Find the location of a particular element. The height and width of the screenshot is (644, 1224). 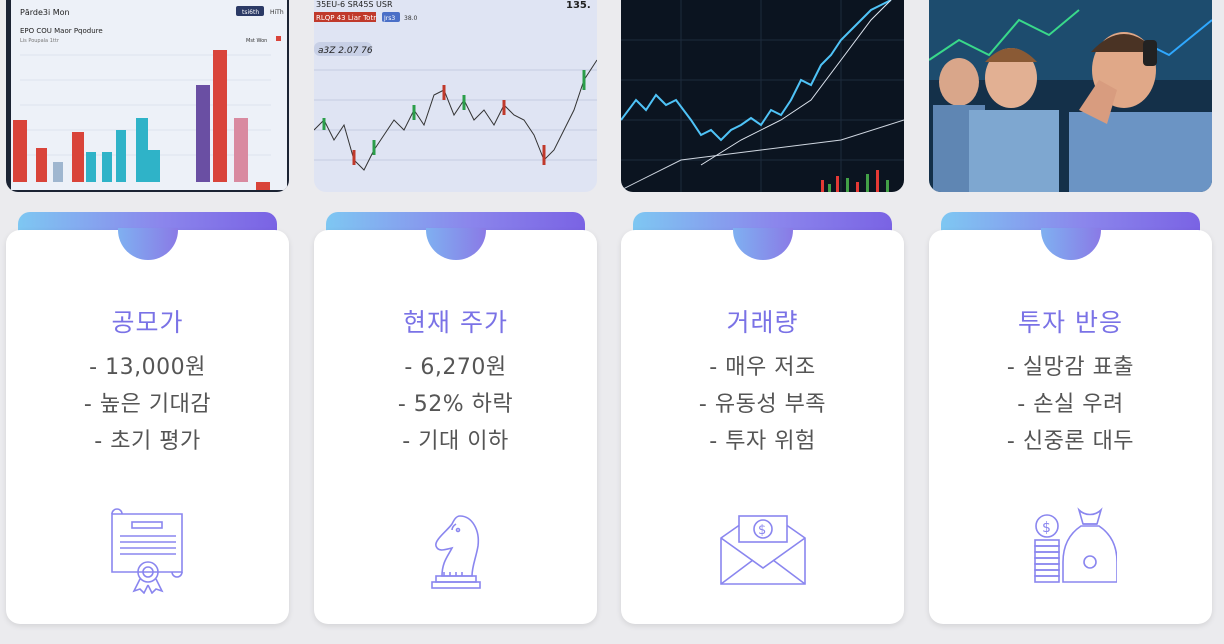

info-card: 거래량 - 매우 저조 - 유동성 부족 - 투자 위험 $ is located at coordinates (762, 426).